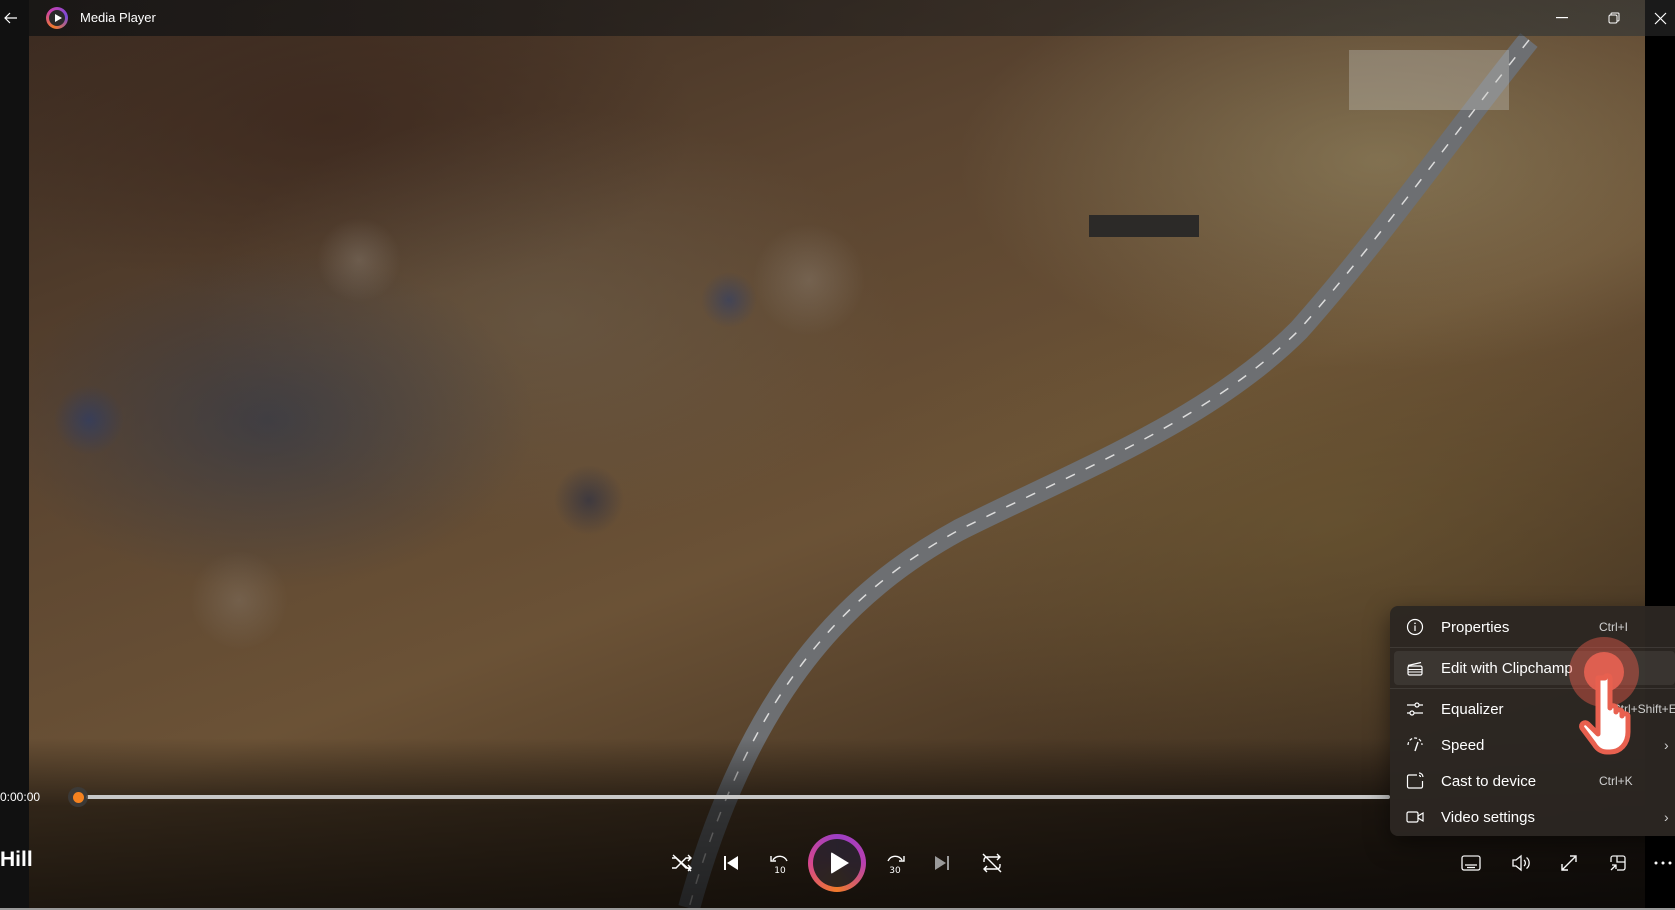 The width and height of the screenshot is (1675, 910). Describe the element at coordinates (1605, 714) in the screenshot. I see `hand-pointer-cursor-icon` at that location.